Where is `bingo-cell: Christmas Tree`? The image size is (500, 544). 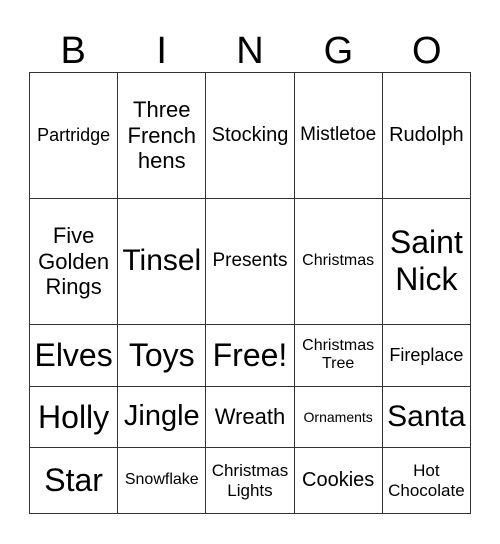 bingo-cell: Christmas Tree is located at coordinates (338, 355).